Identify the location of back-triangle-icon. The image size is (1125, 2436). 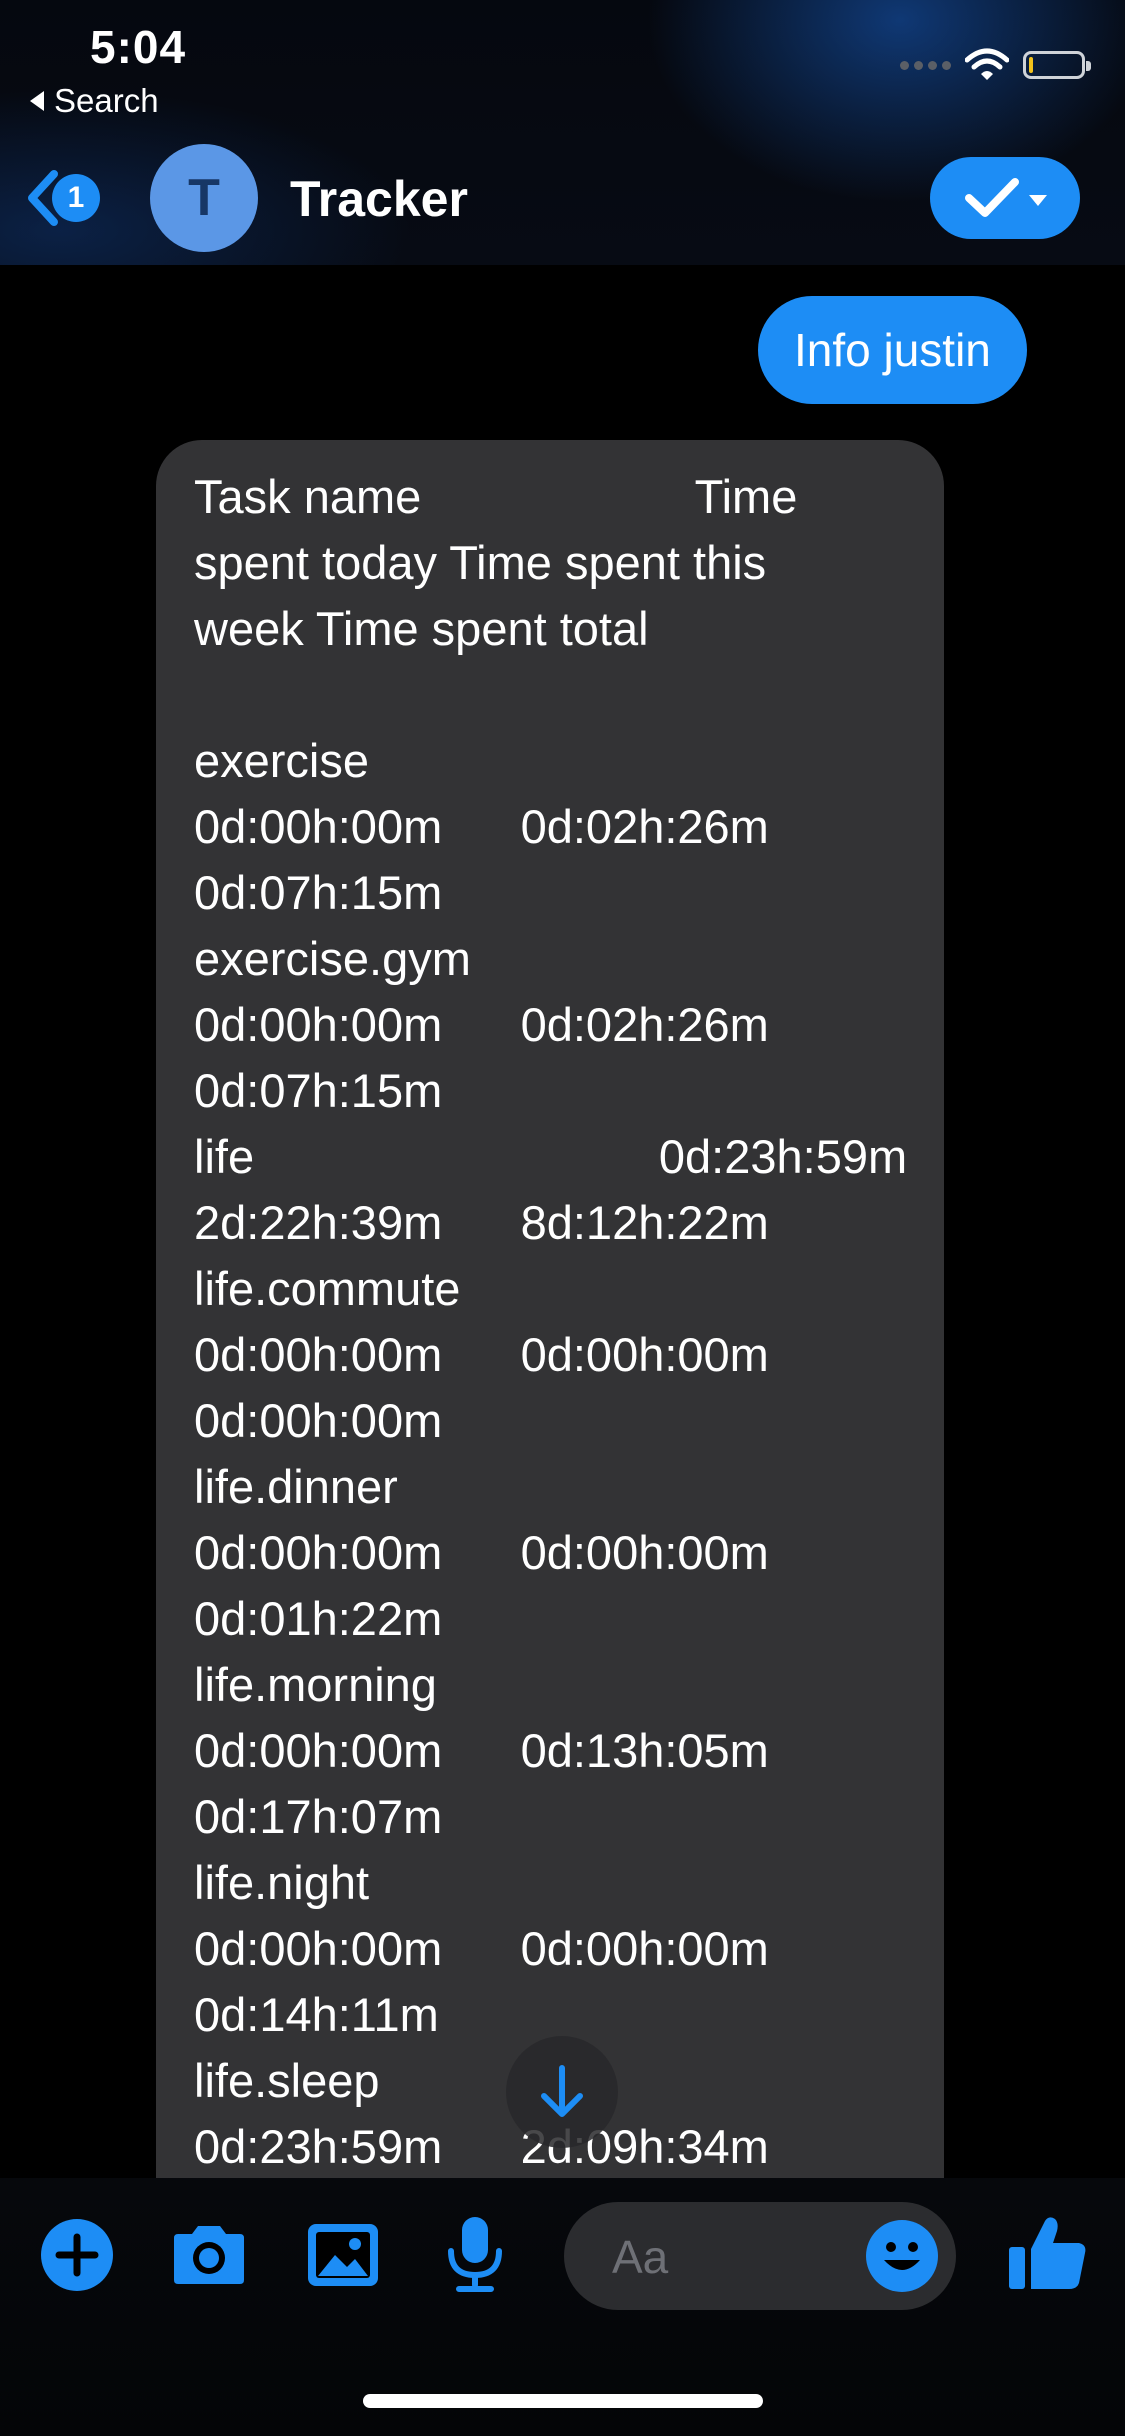
(37, 101).